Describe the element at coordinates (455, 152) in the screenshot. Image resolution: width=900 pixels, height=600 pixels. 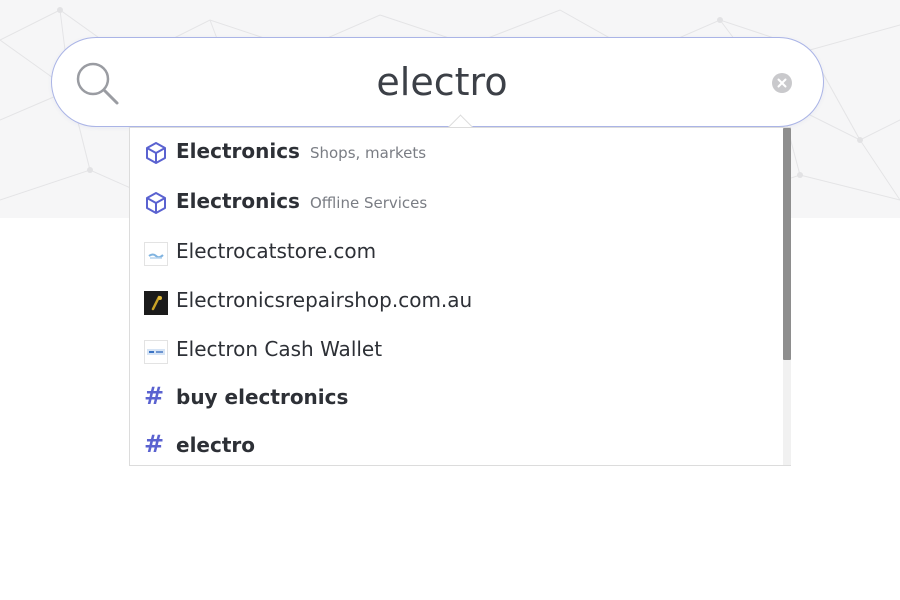
I see `suggestion-item: Electronics Shops, markets` at that location.